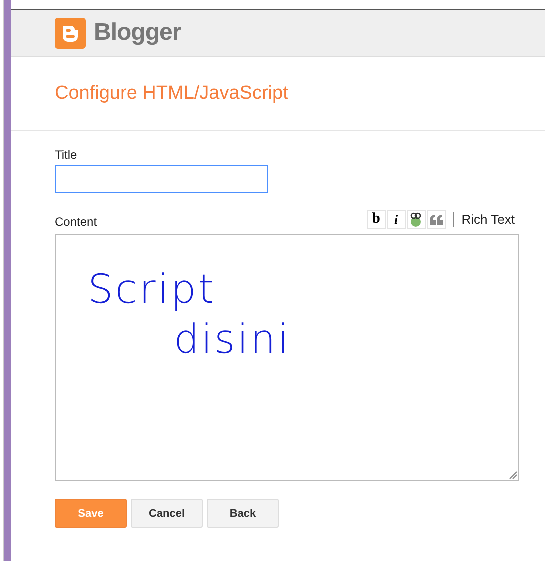 The height and width of the screenshot is (561, 545). Describe the element at coordinates (76, 222) in the screenshot. I see `field-label: Content` at that location.